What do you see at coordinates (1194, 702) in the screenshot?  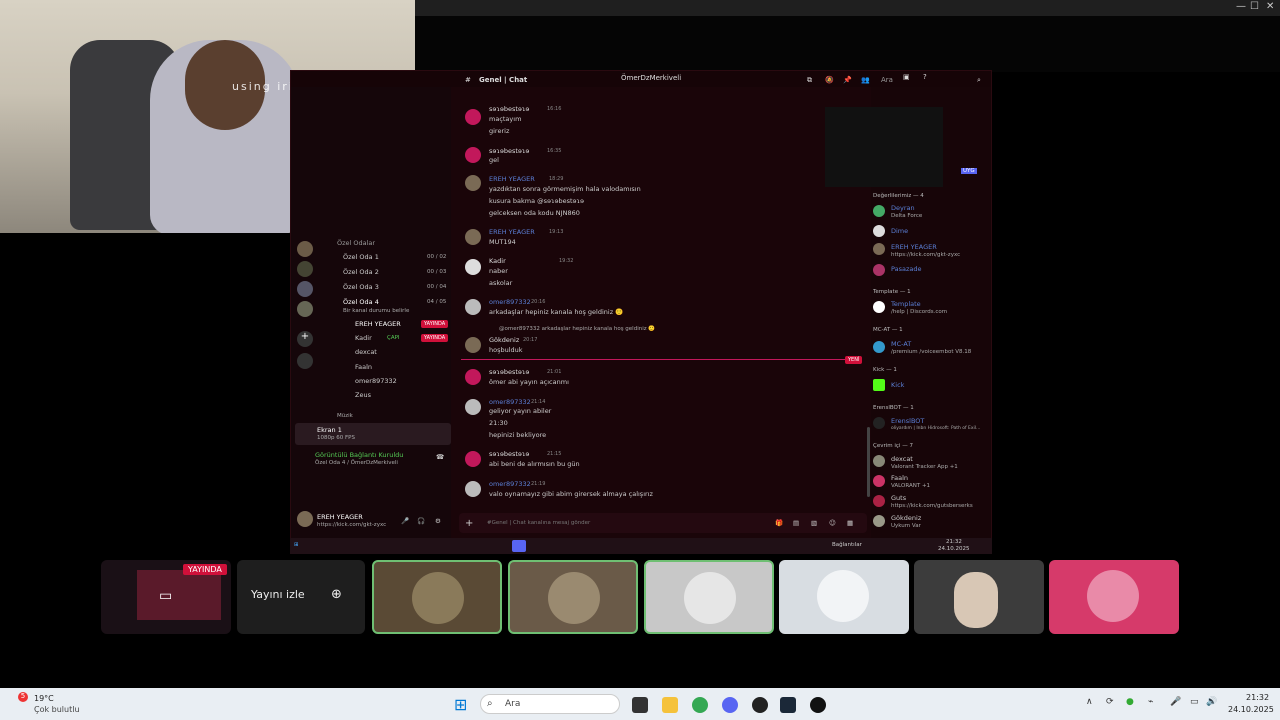 I see `display-icon: ▭` at bounding box center [1194, 702].